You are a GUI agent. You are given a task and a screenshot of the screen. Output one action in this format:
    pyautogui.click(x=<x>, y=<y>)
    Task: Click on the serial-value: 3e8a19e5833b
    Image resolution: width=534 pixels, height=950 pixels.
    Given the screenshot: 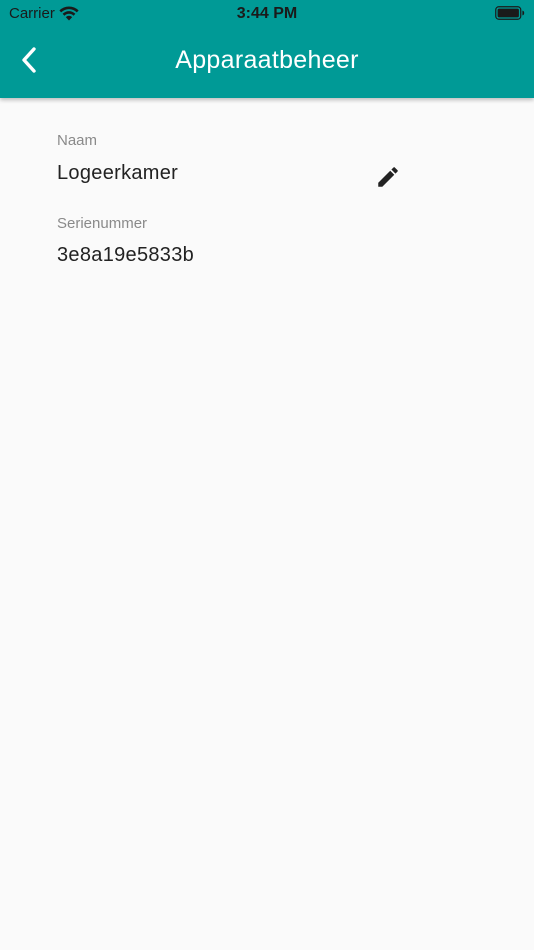 What is the action you would take?
    pyautogui.click(x=126, y=255)
    